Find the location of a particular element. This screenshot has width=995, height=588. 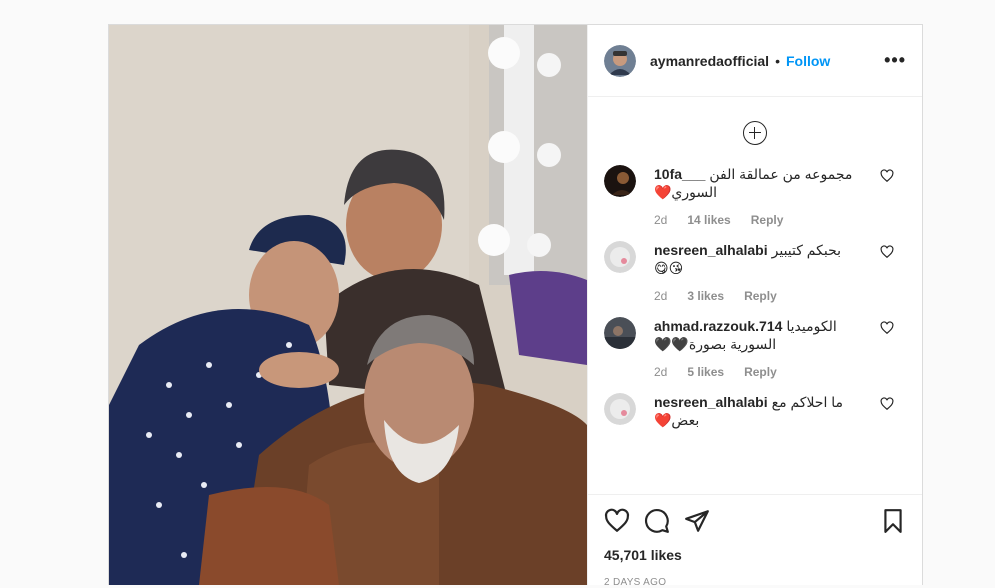

author-avatar is located at coordinates (620, 60).